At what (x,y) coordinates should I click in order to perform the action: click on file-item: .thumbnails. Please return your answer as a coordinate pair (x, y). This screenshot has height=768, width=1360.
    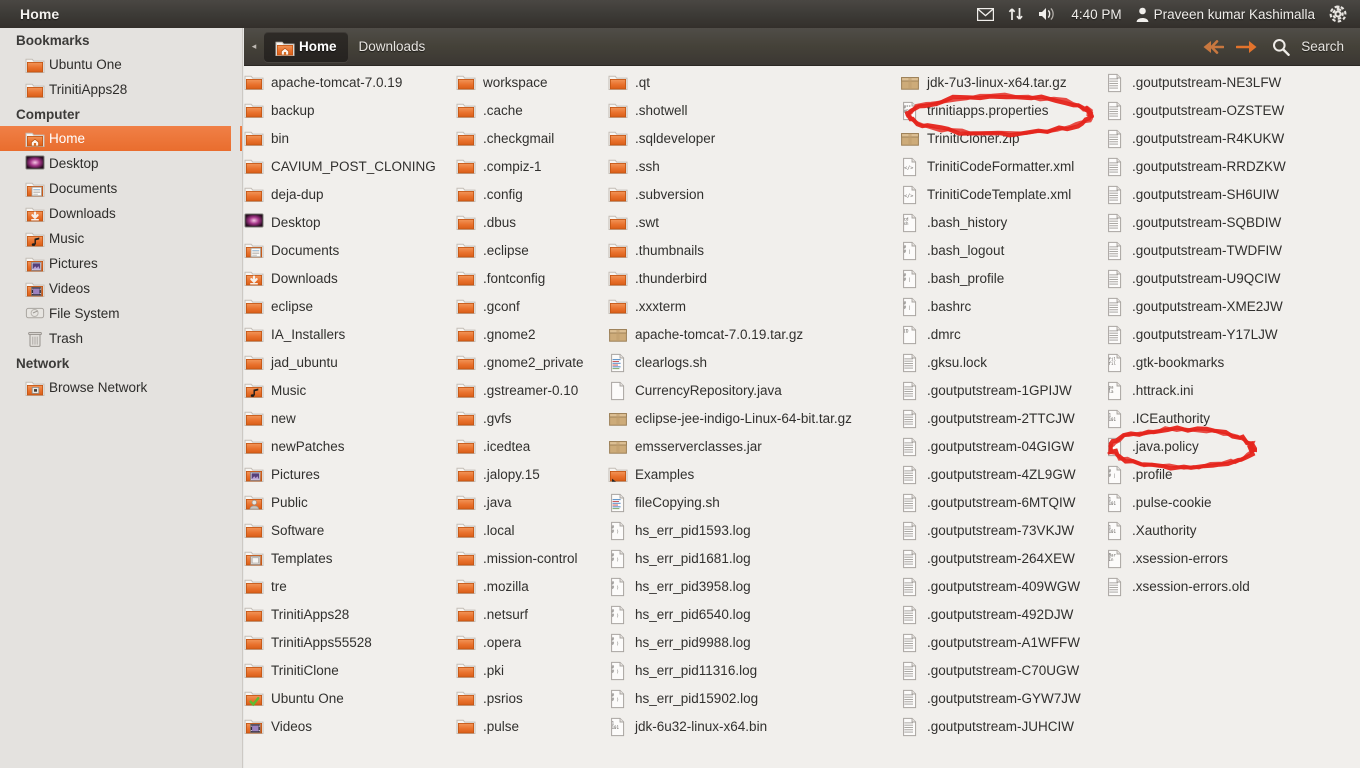
    Looking at the image, I should click on (754, 251).